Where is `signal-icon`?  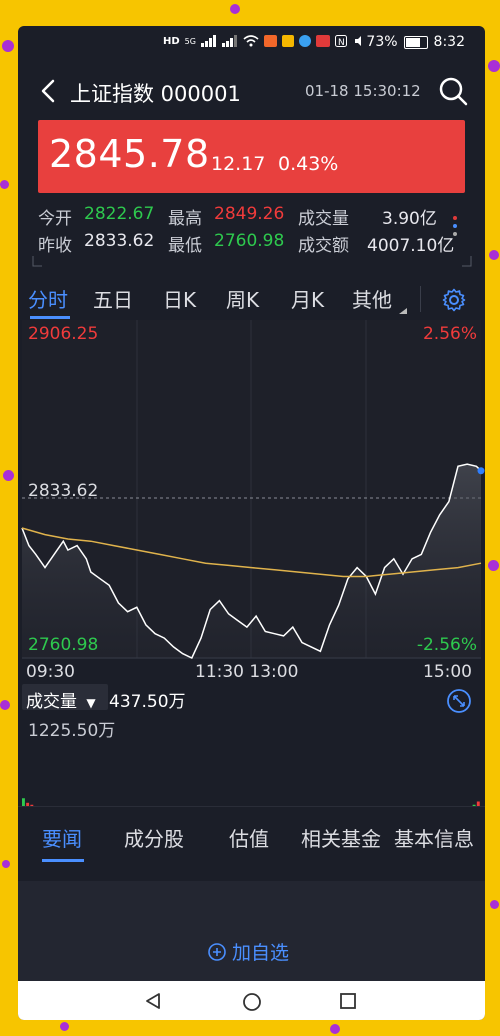 signal-icon is located at coordinates (208, 41).